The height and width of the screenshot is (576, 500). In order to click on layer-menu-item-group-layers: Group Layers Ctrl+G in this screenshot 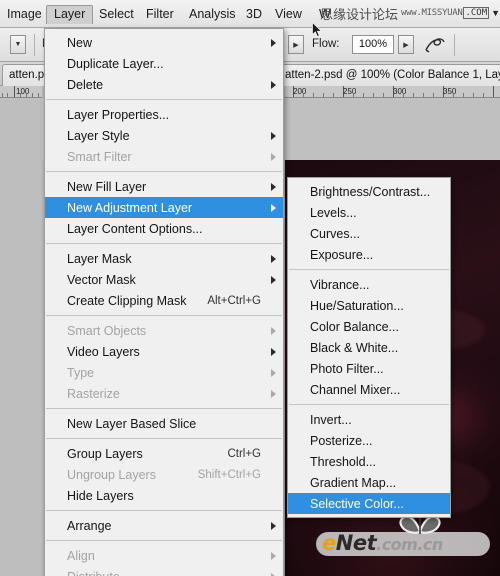, I will do `click(164, 453)`.